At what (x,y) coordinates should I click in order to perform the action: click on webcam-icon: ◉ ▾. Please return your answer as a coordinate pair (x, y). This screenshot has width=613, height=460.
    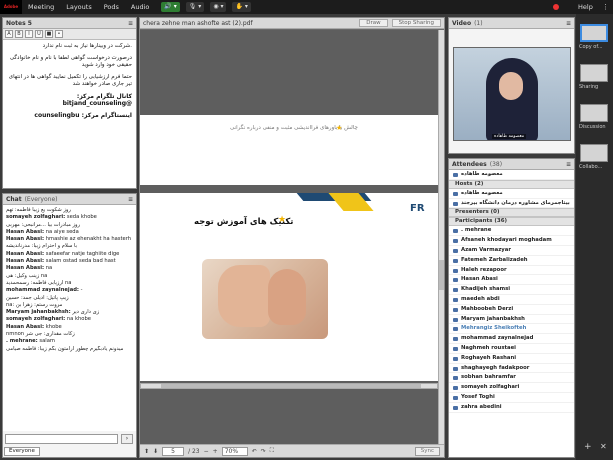
    Looking at the image, I should click on (218, 7).